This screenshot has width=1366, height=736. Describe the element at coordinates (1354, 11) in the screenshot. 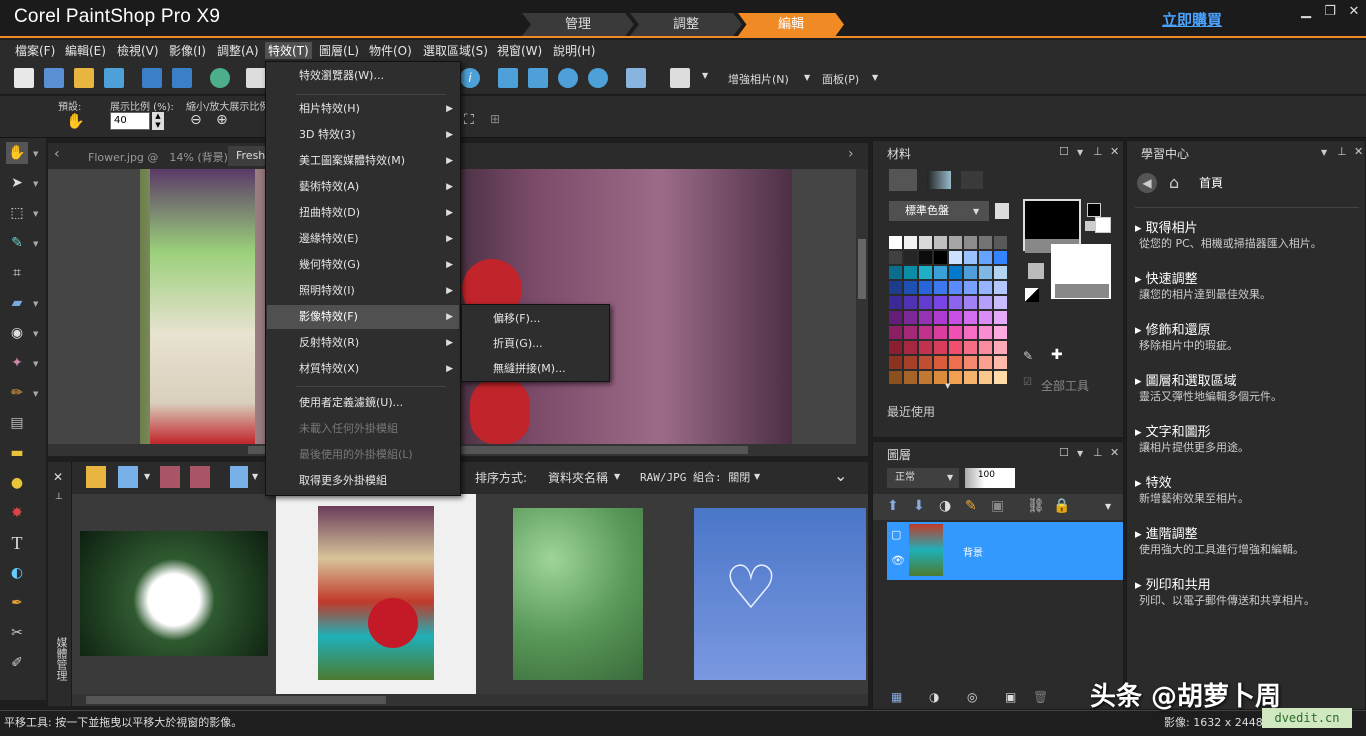

I see `close-window-button: ✕` at that location.